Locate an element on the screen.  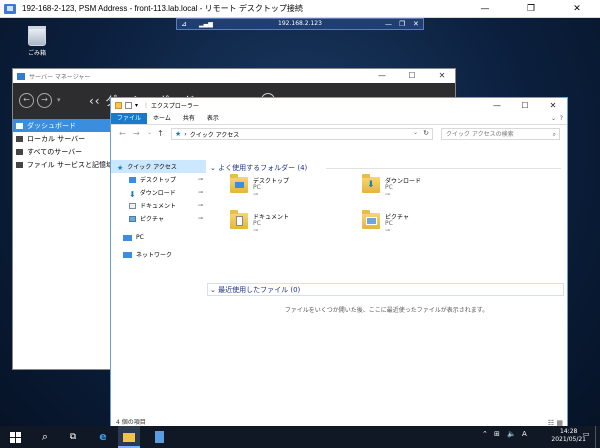
sm-nav-local-server: ローカル サーバー is located at coordinates (63, 138).